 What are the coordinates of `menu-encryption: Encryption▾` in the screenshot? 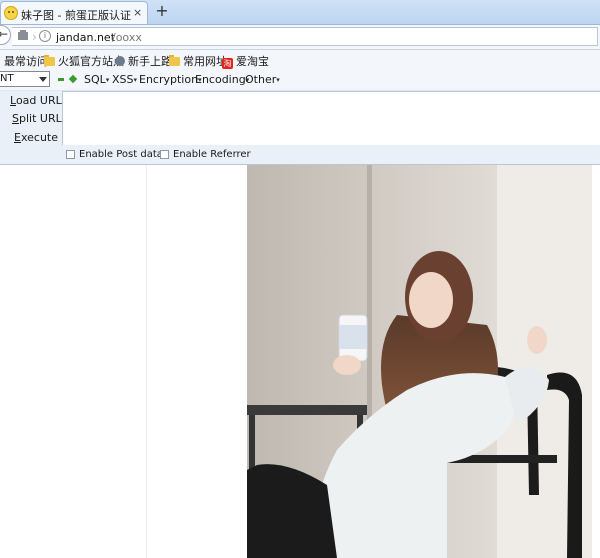 It's located at (170, 79).